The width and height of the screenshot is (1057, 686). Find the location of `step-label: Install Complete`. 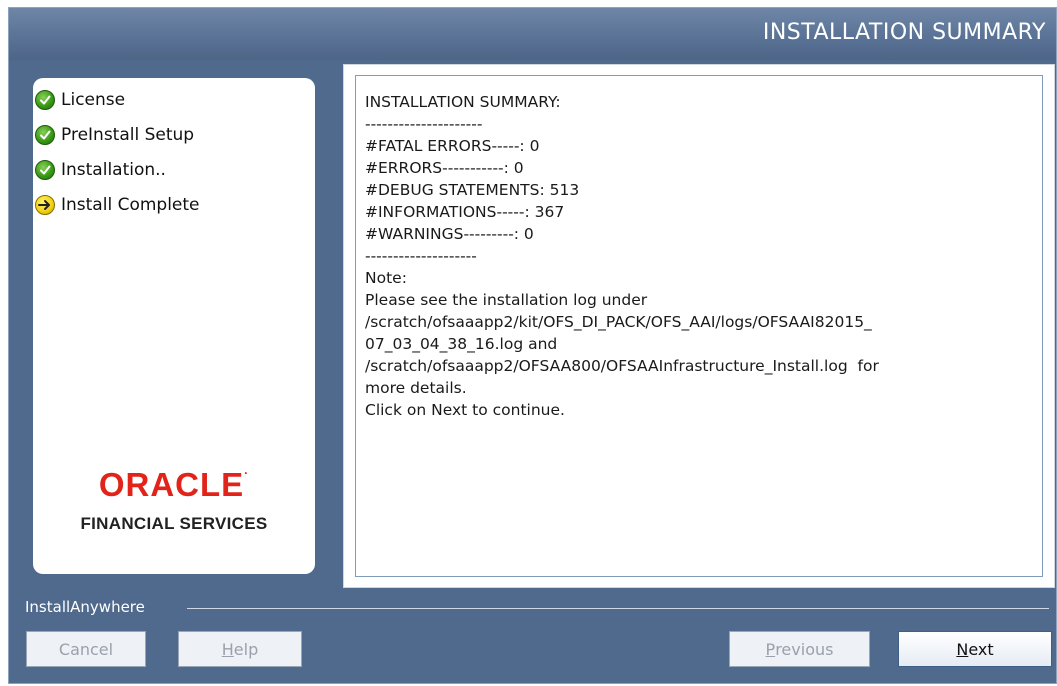

step-label: Install Complete is located at coordinates (130, 205).